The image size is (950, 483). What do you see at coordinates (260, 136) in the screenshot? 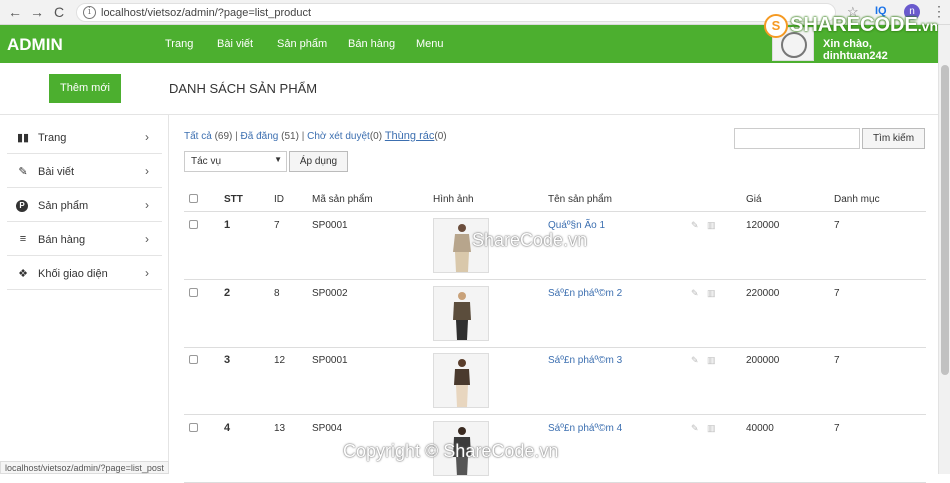
I see `filter-published: Đã đăng` at bounding box center [260, 136].